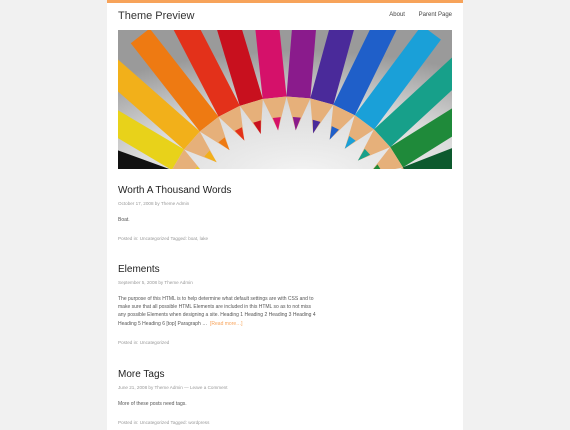 The width and height of the screenshot is (570, 430). I want to click on leave-comment-link: Leave a Comment, so click(209, 387).